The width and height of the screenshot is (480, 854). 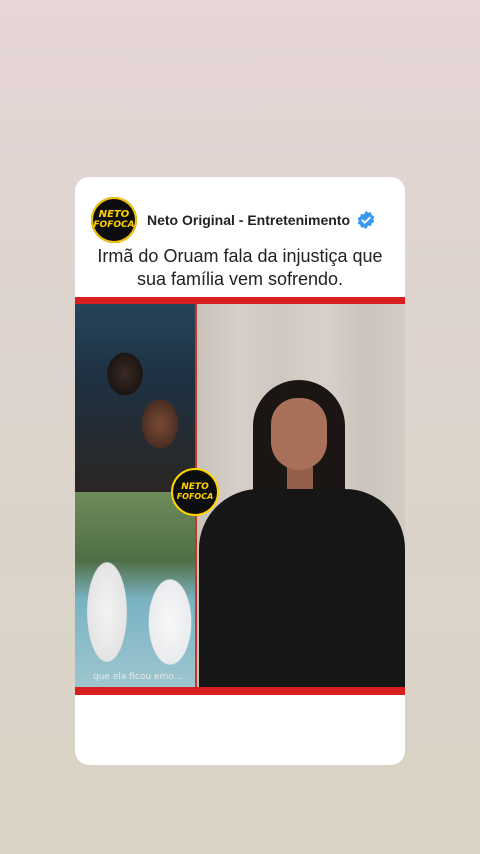 What do you see at coordinates (135, 398) in the screenshot?
I see `photo-couple-party` at bounding box center [135, 398].